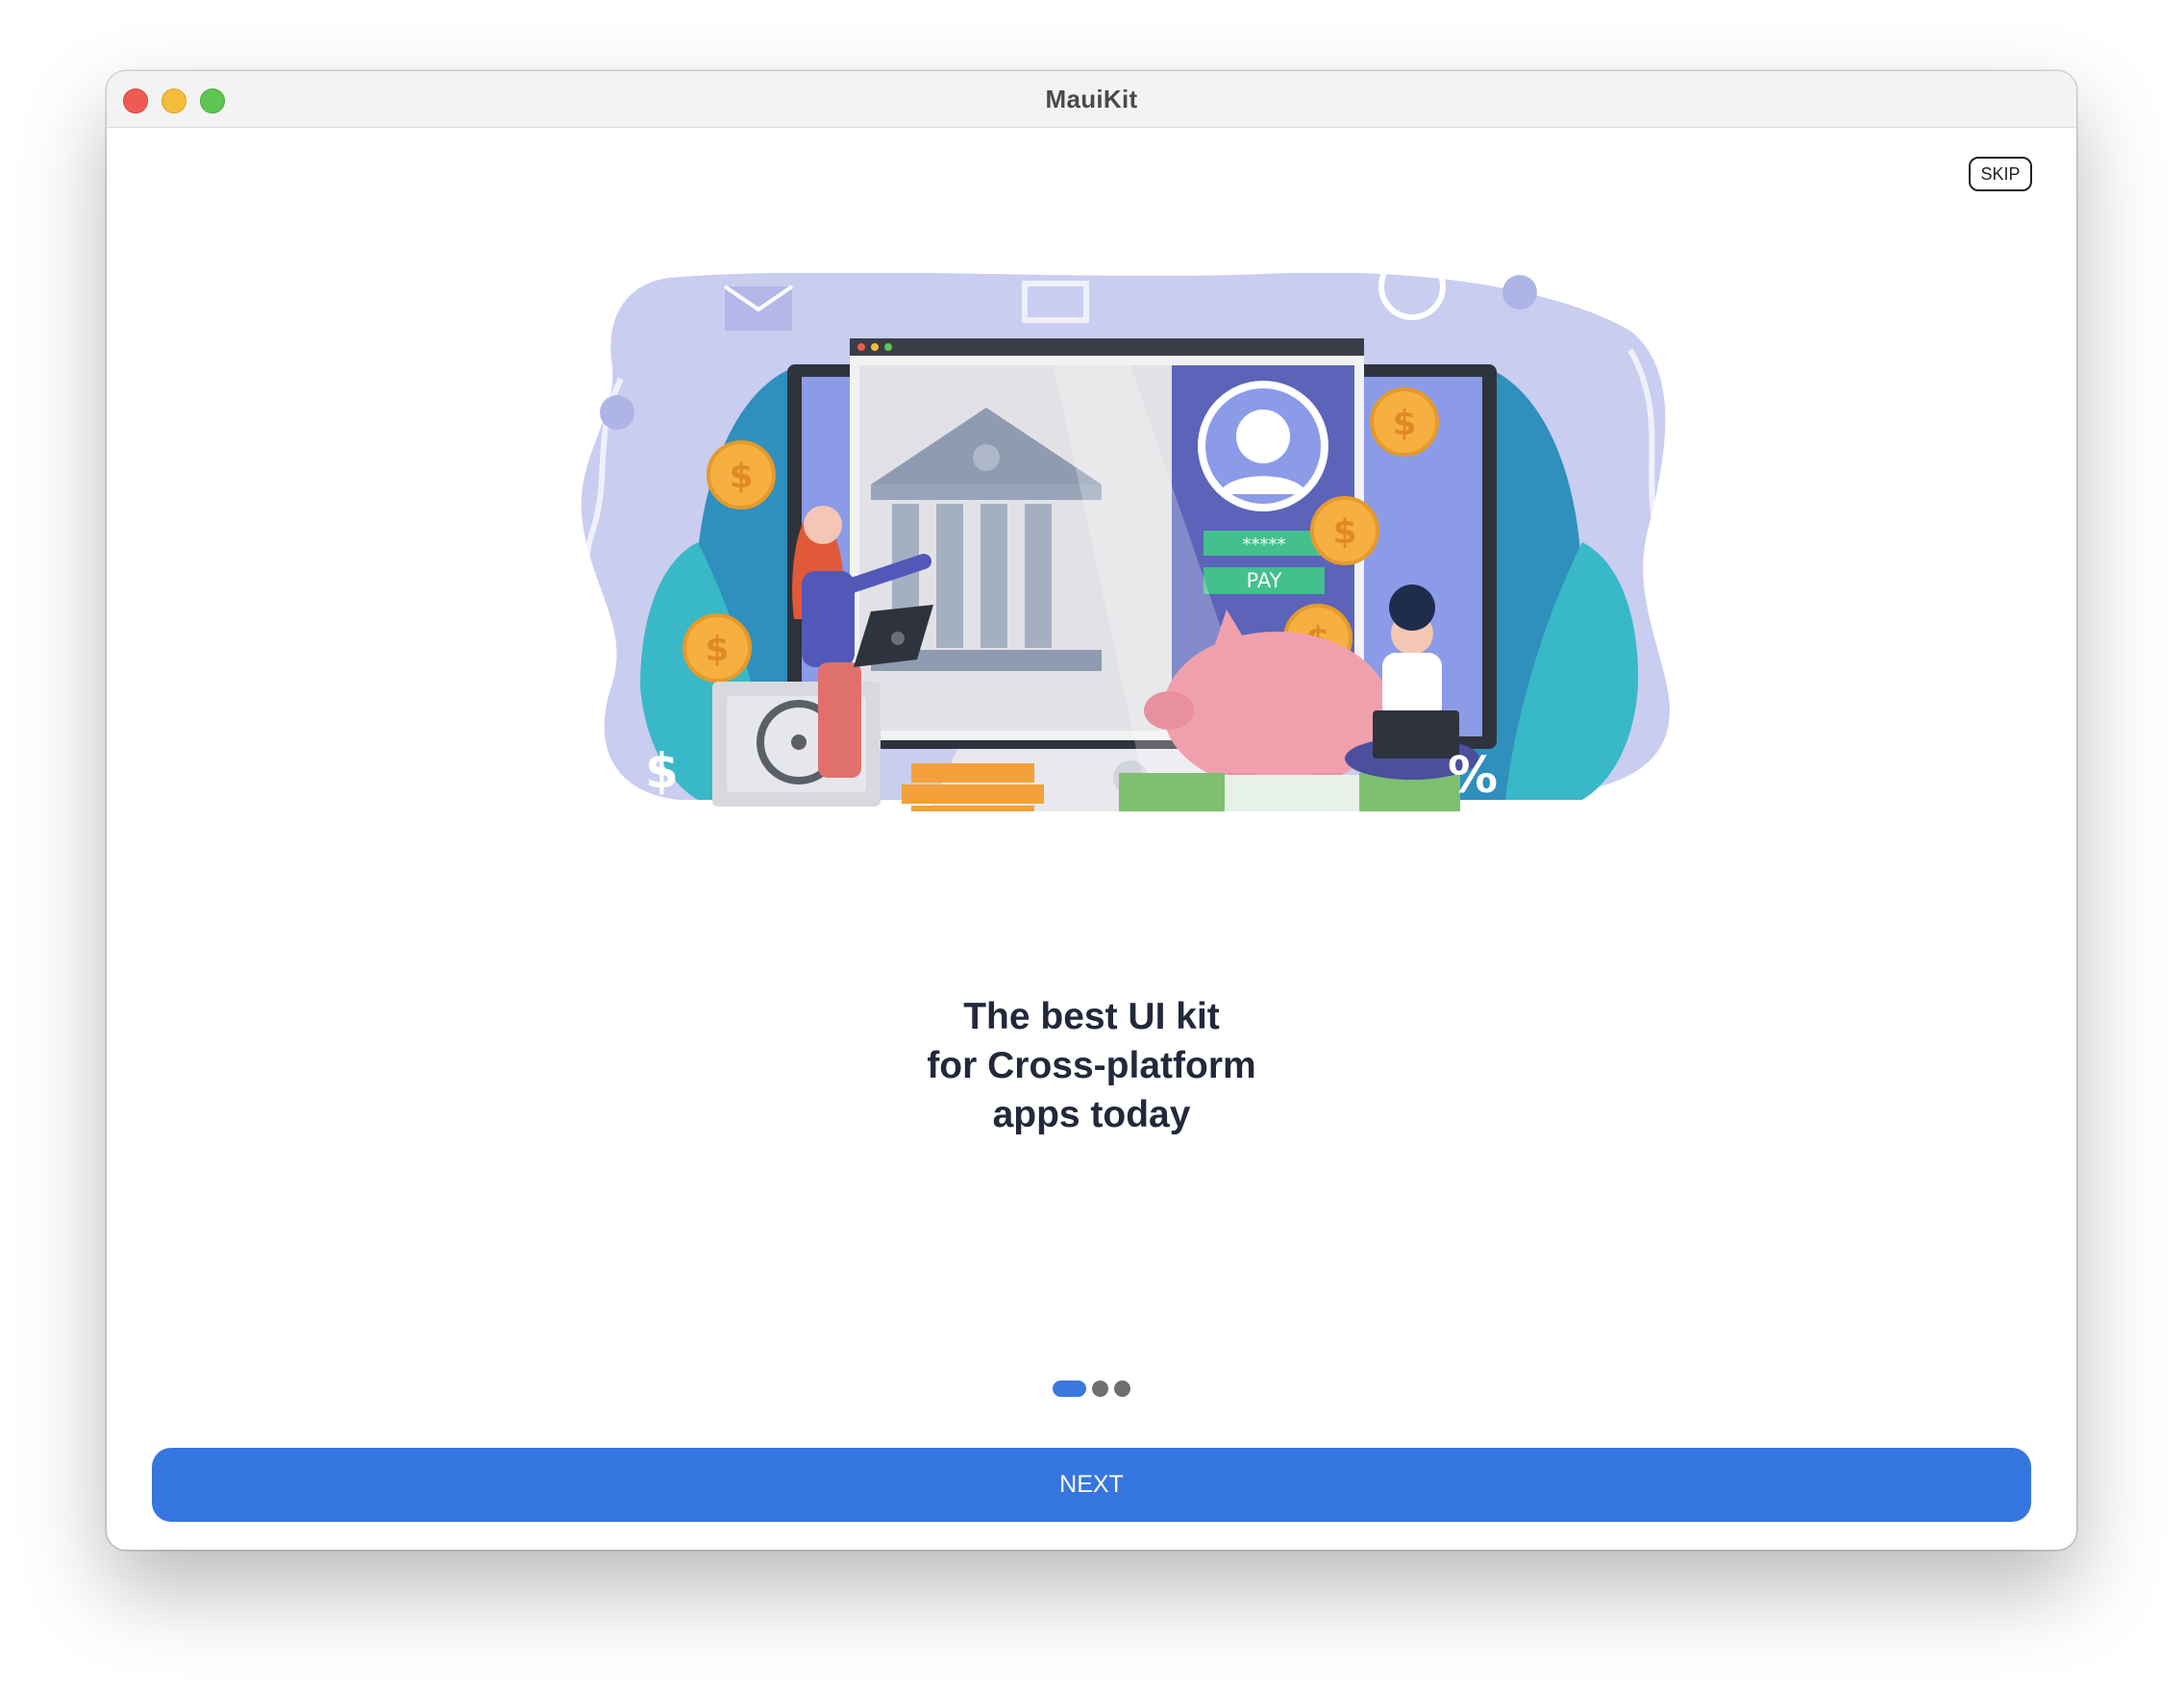 This screenshot has width=2184, height=1692. What do you see at coordinates (1473, 776) in the screenshot?
I see `percent-symbol: %` at bounding box center [1473, 776].